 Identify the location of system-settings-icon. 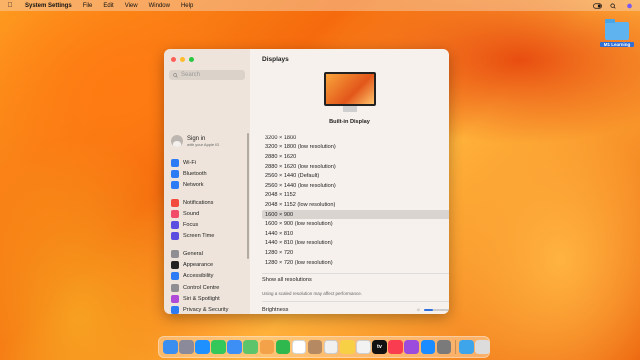
(444, 347).